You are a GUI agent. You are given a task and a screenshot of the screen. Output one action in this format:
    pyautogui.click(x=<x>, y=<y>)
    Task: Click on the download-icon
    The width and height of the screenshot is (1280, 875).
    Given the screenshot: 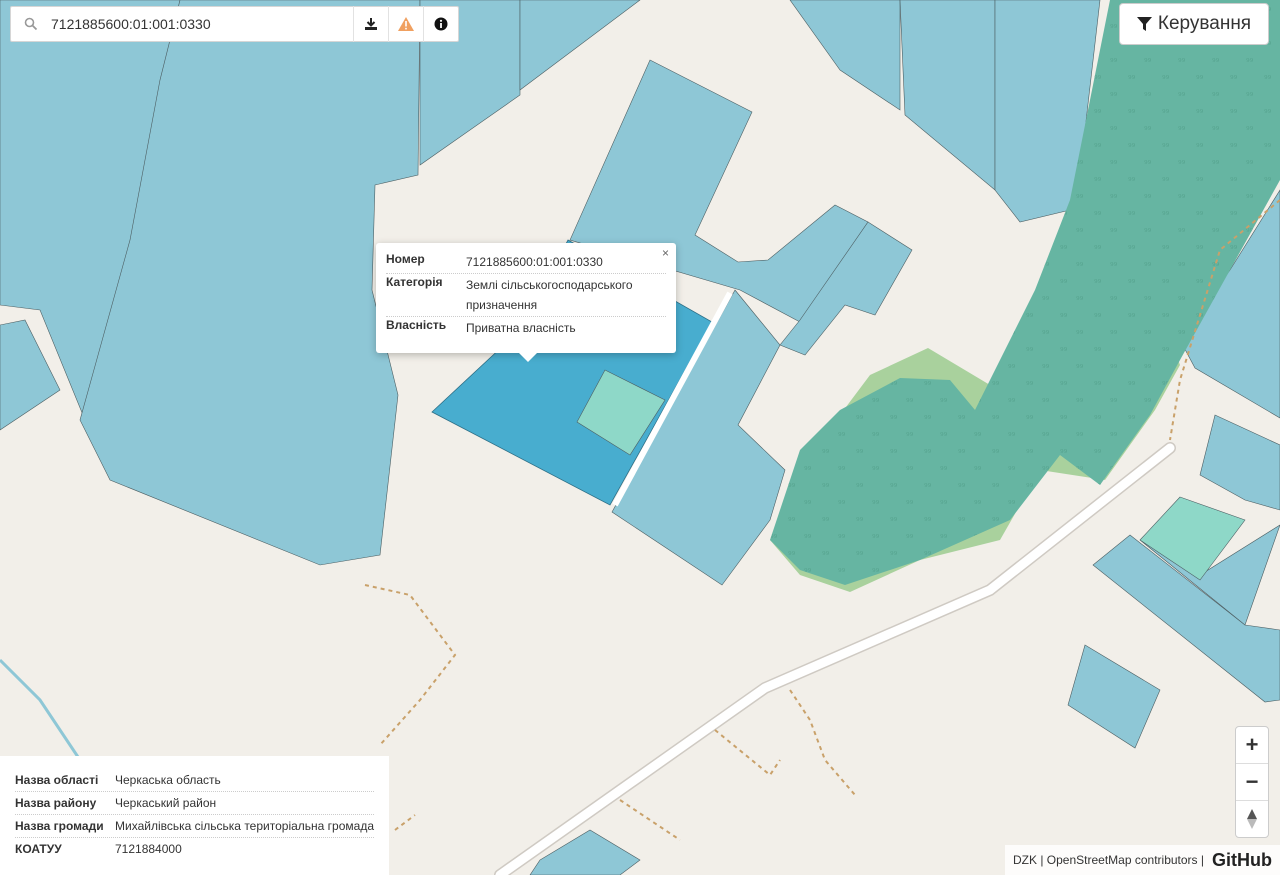 What is the action you would take?
    pyautogui.click(x=371, y=24)
    